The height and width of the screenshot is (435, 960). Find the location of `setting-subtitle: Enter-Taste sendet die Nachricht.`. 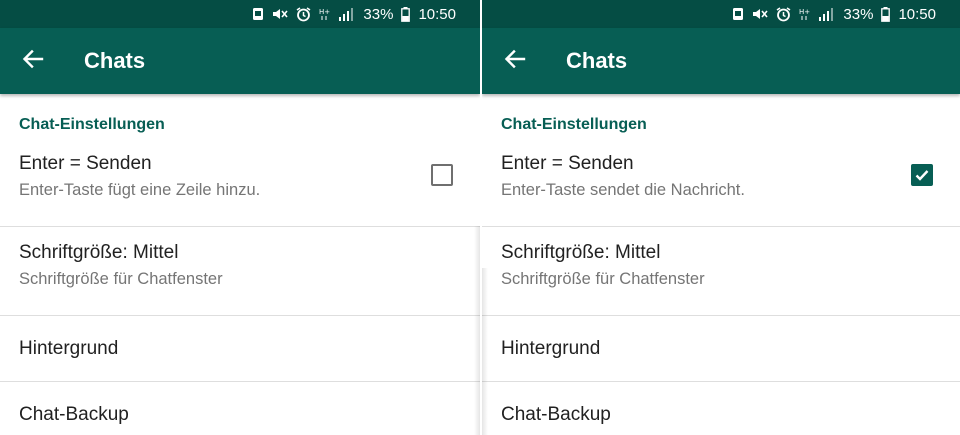

setting-subtitle: Enter-Taste sendet die Nachricht. is located at coordinates (623, 190).